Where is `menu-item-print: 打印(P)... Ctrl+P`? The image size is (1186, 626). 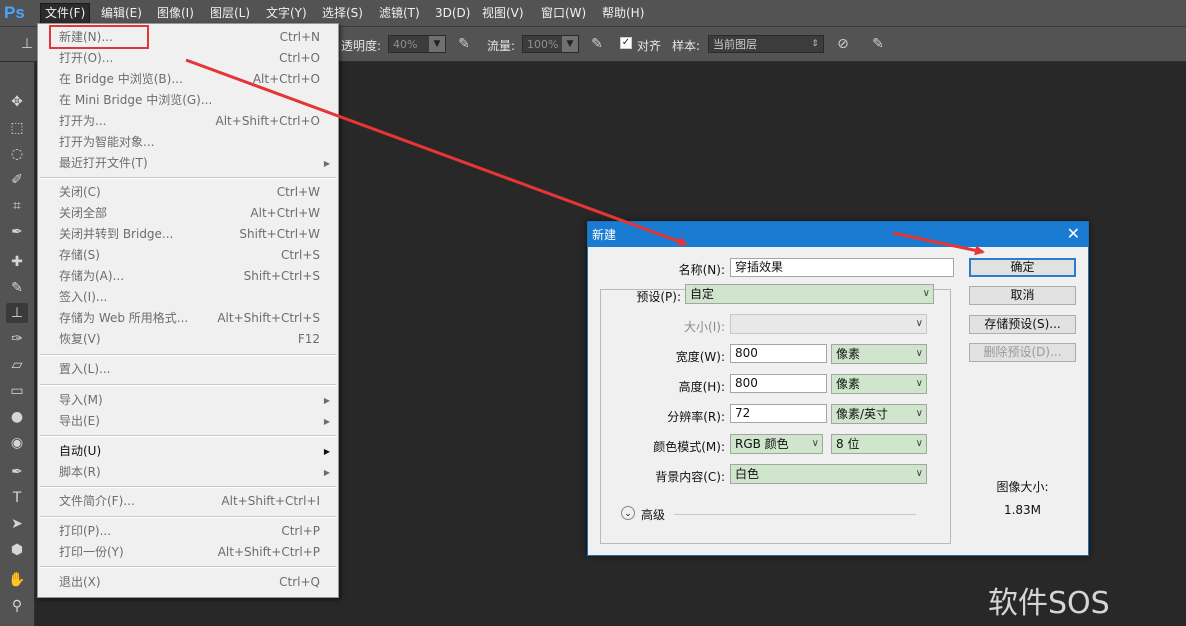
menu-item-print: 打印(P)... Ctrl+P is located at coordinates (188, 531).